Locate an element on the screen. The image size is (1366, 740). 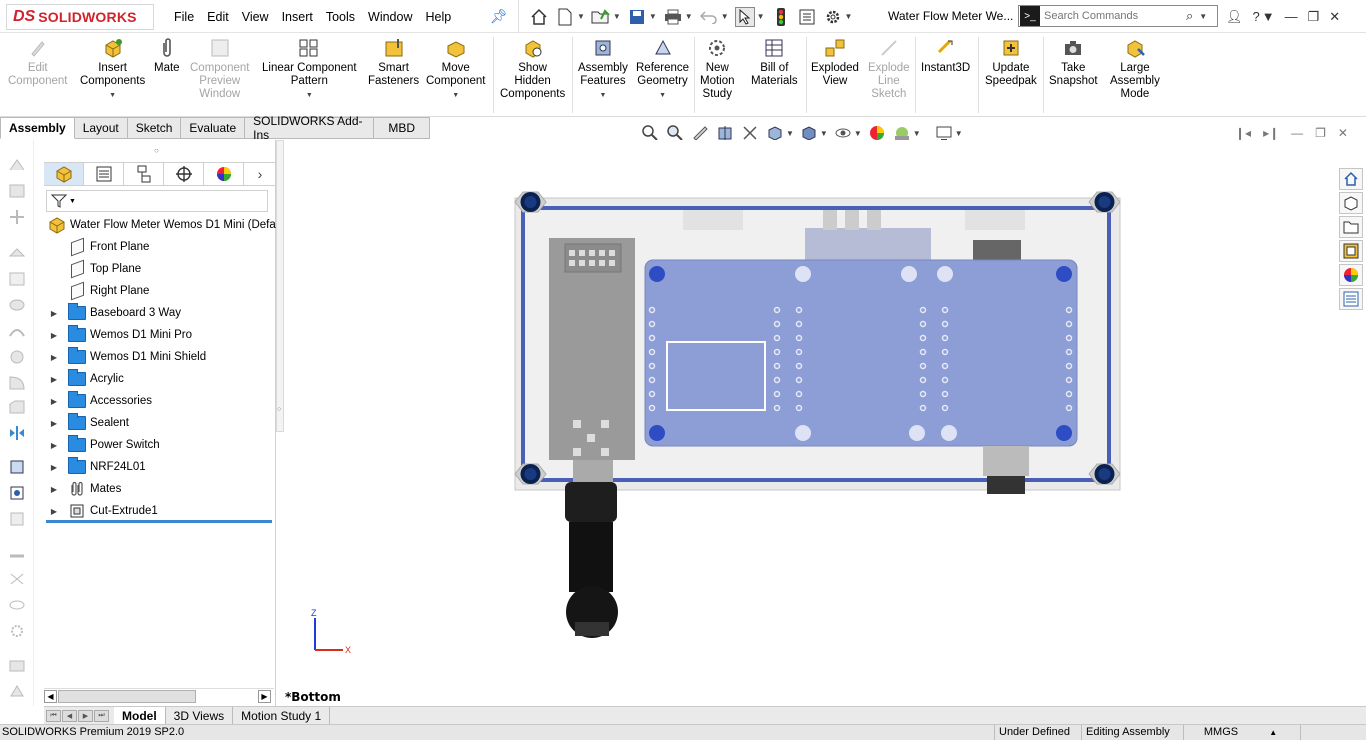
tree-item: ▶ Wemos D1 Mini Pro is located at coordinates (160, 335).